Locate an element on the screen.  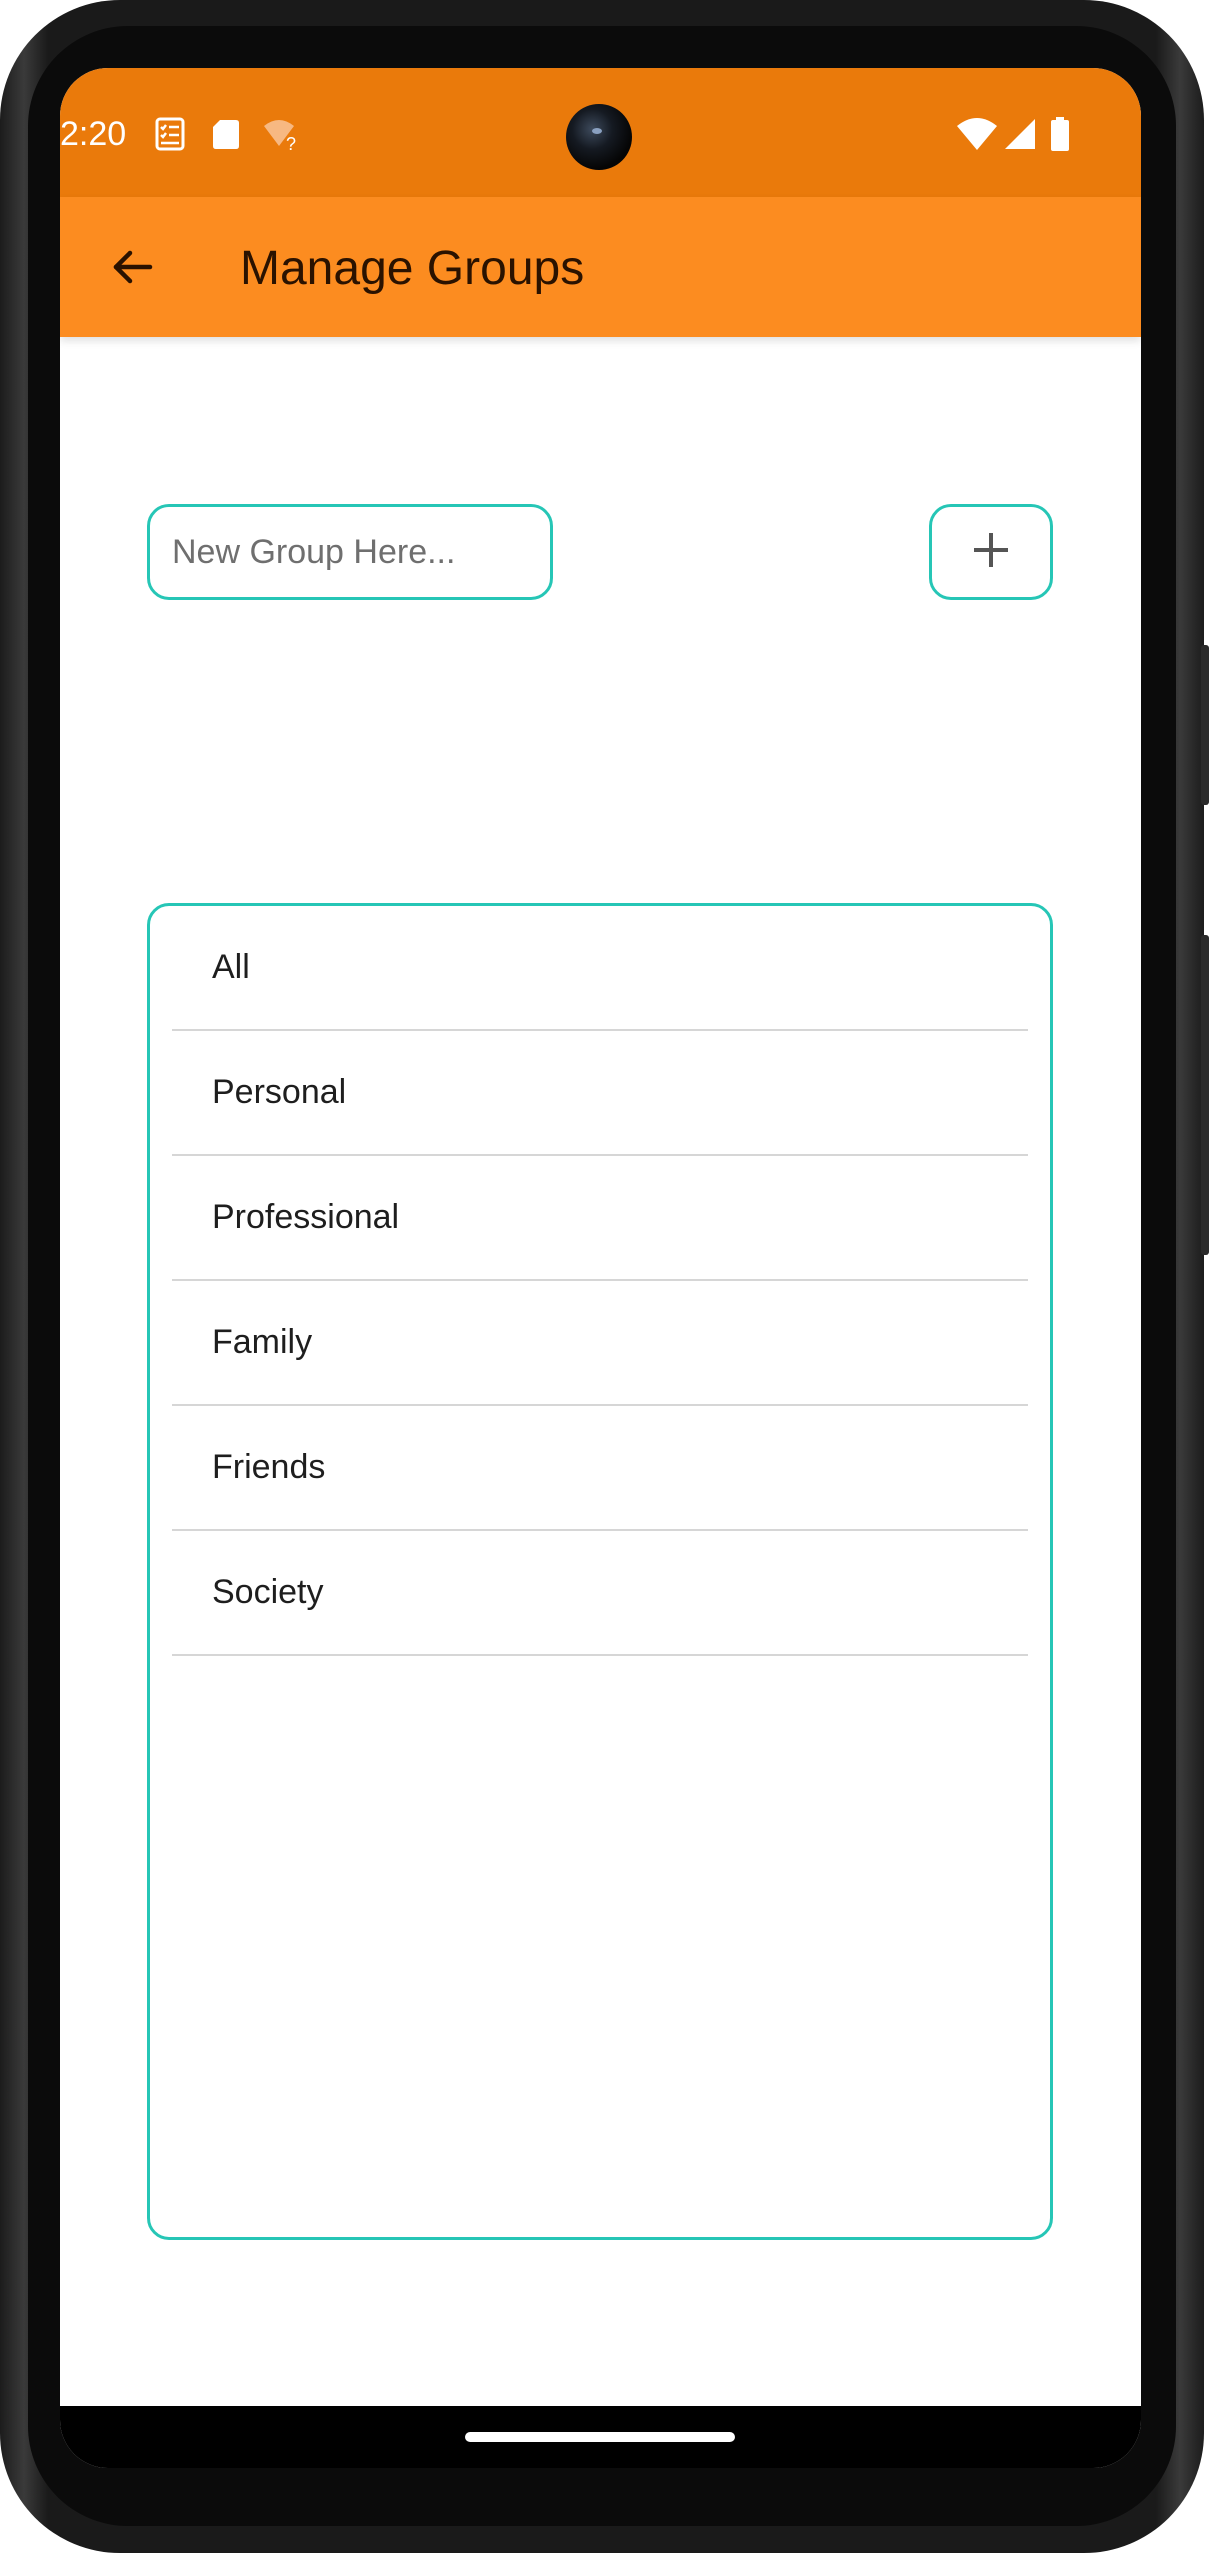
status-time: 2:20 is located at coordinates (93, 134).